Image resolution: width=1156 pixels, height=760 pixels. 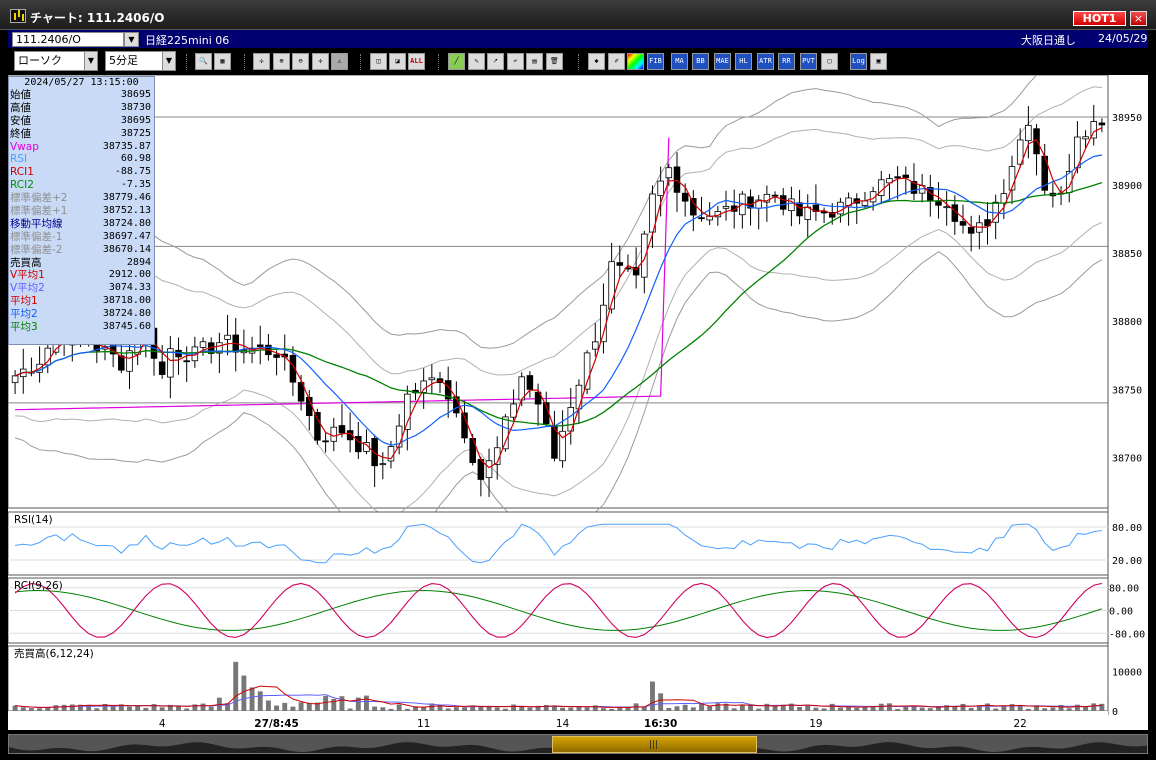 I want to click on chart-type-value: ローソク, so click(x=40, y=60).